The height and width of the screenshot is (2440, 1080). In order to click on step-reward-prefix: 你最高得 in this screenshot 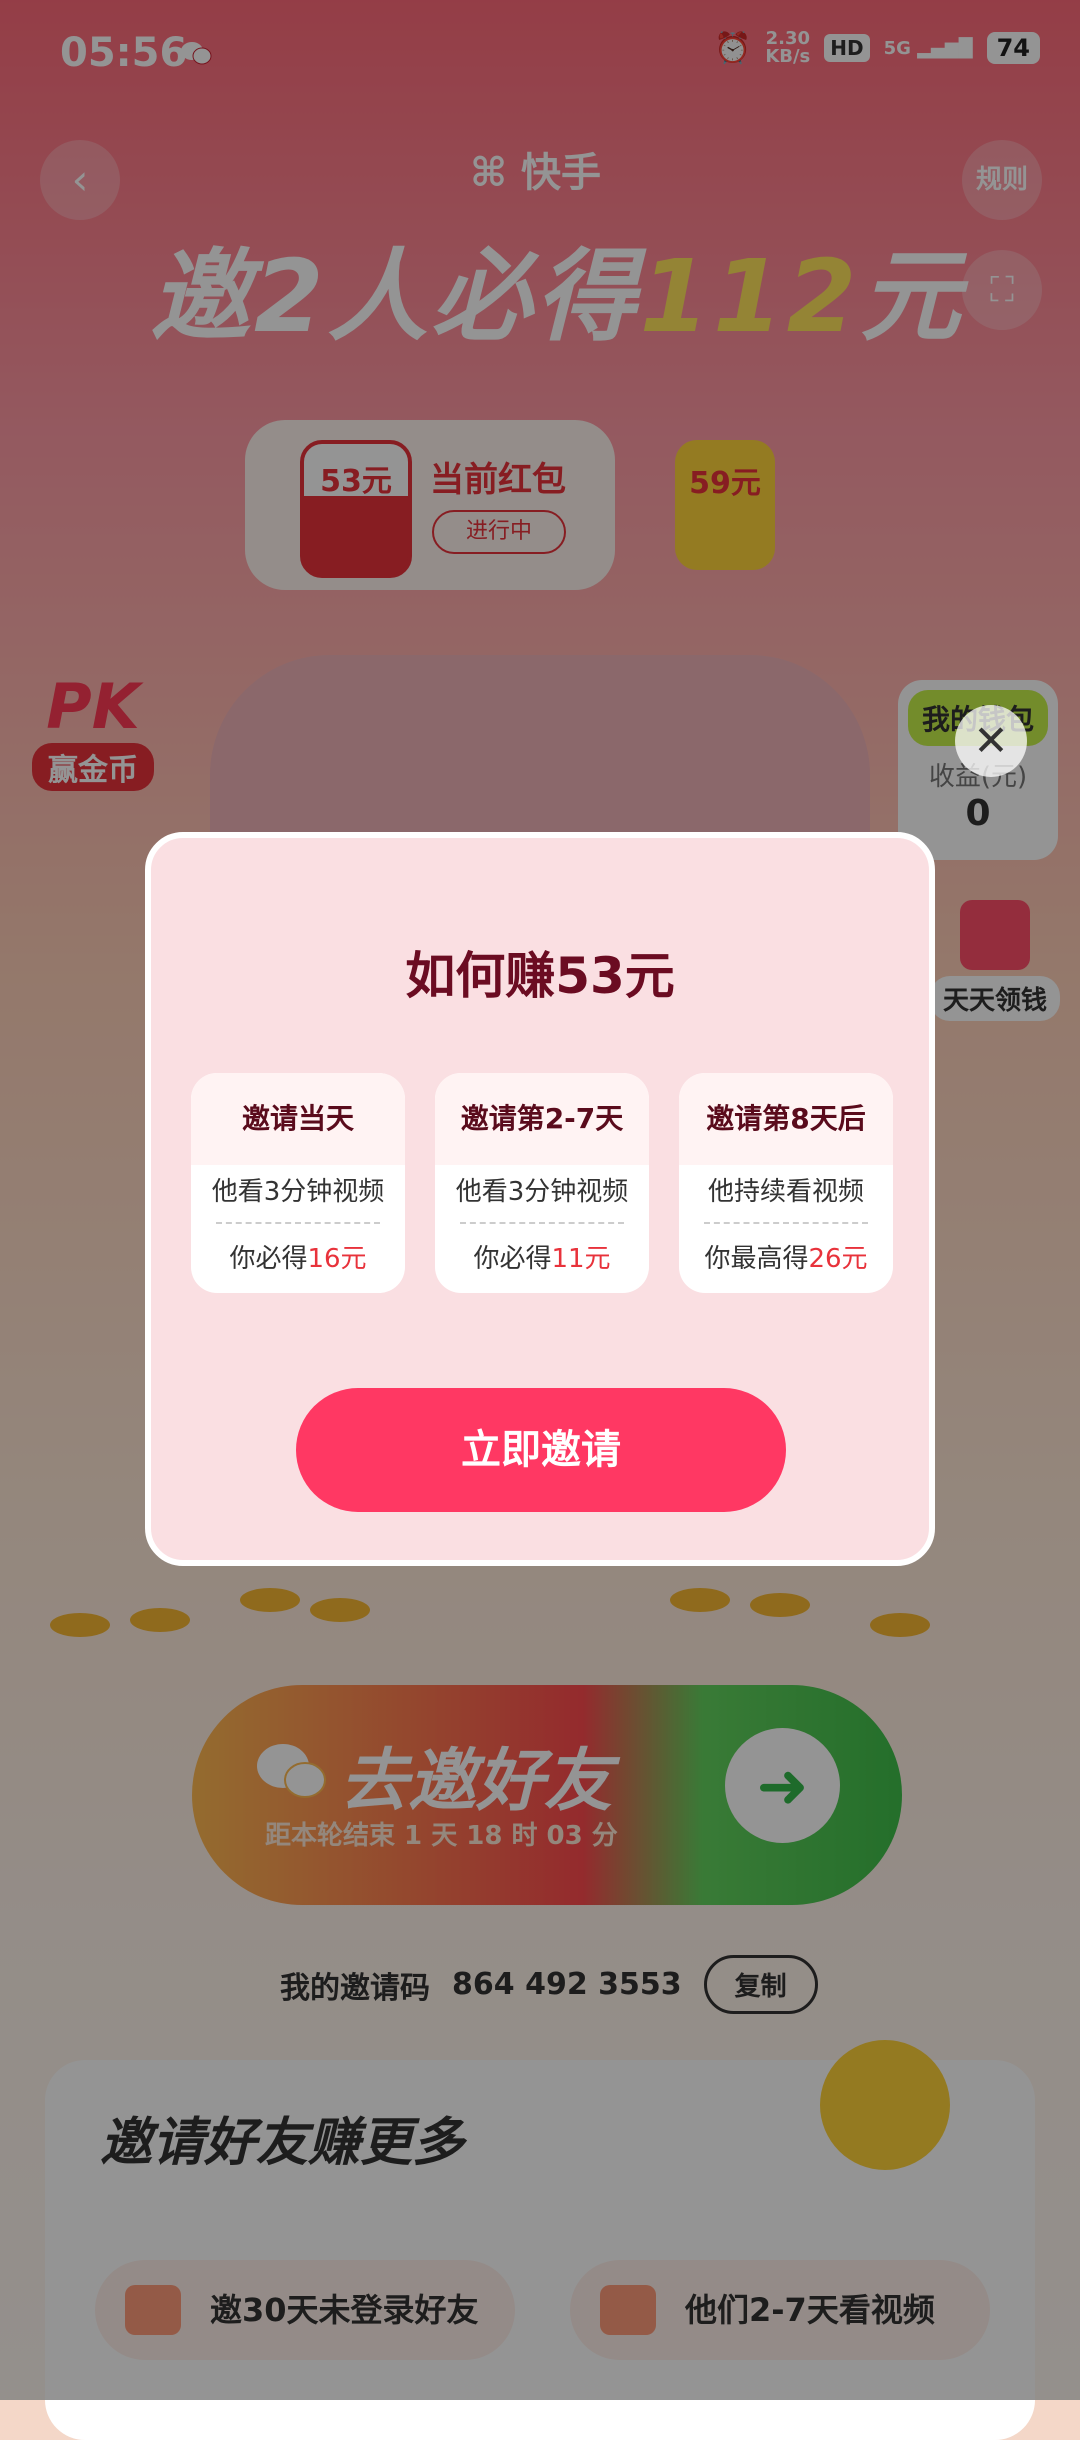, I will do `click(756, 1259)`.